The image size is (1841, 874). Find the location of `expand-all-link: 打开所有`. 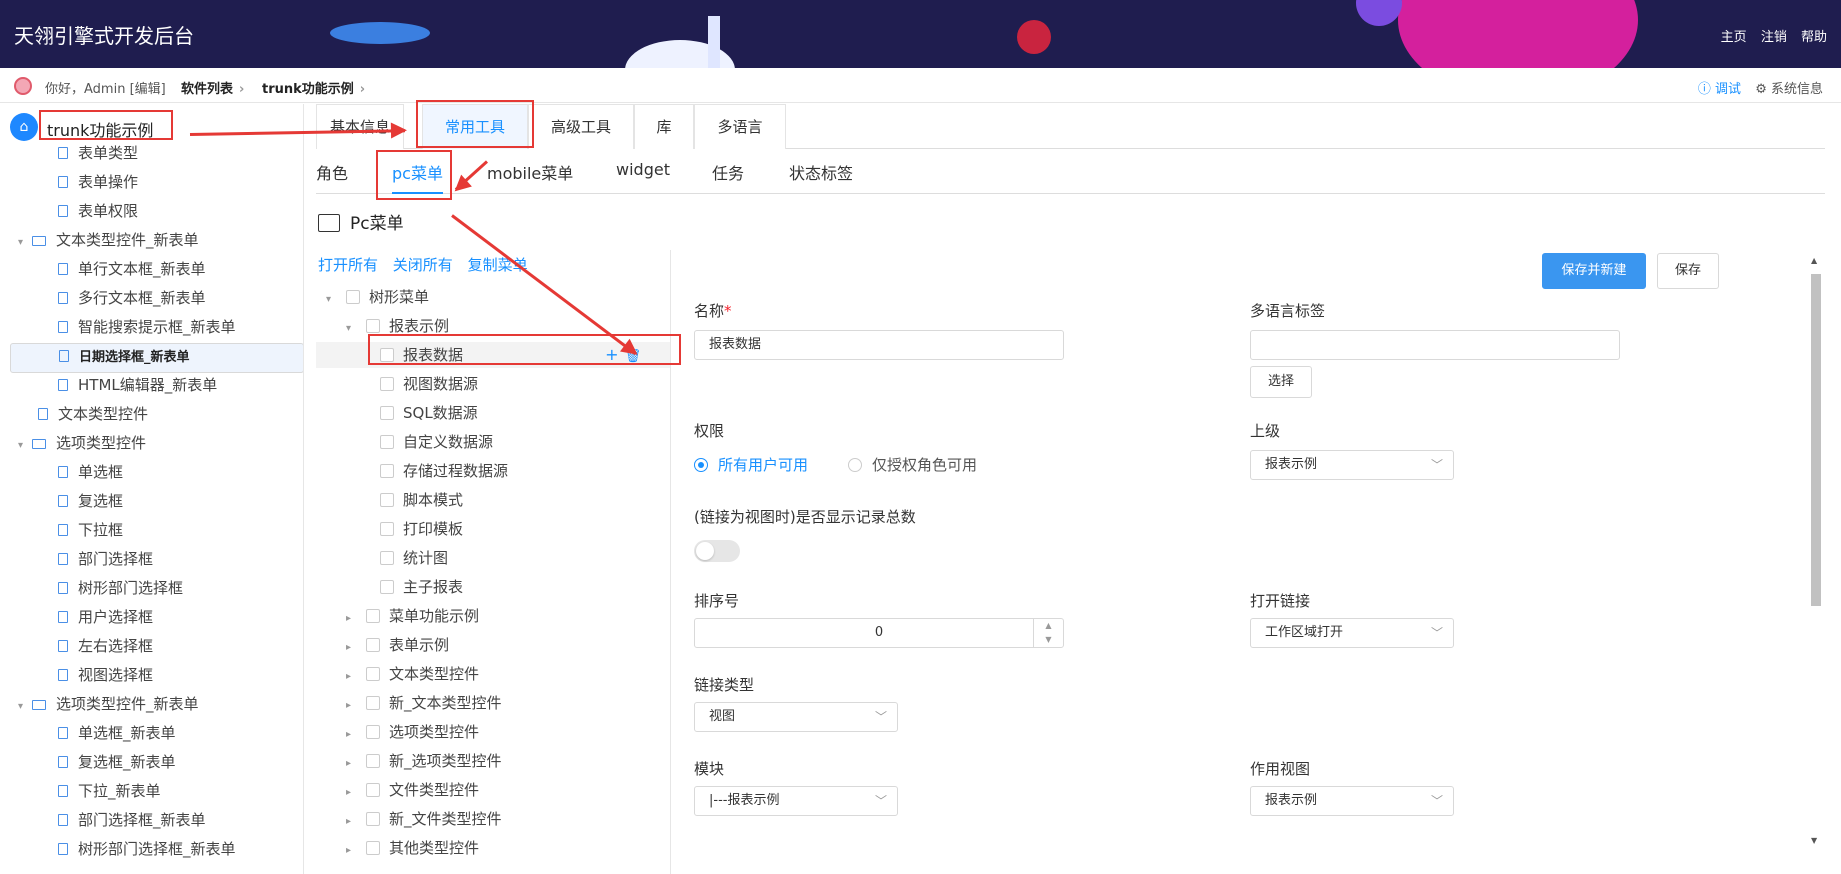

expand-all-link: 打开所有 is located at coordinates (348, 265).